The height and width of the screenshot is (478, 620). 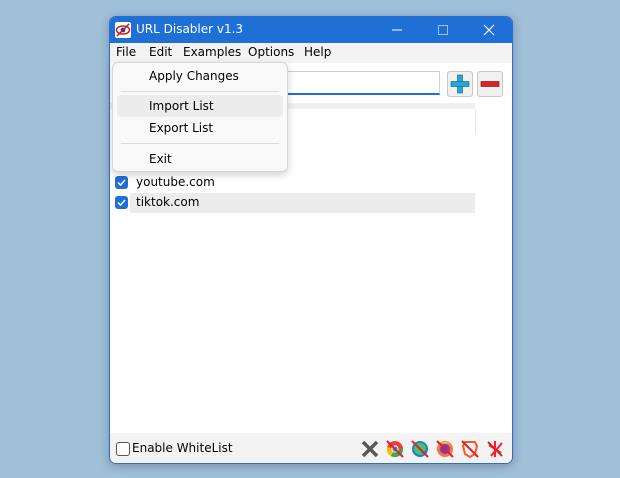 I want to click on menu-apply-changes-label: Apply Changes, so click(x=194, y=76).